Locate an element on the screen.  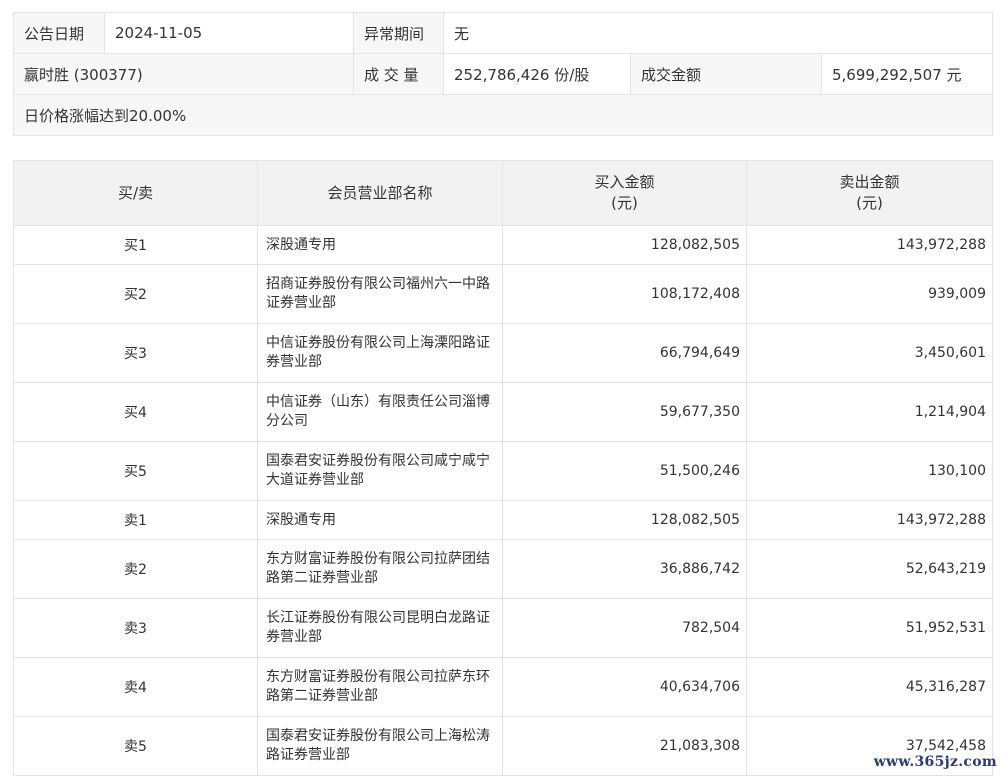
row-buy-amount: 36,886,742 is located at coordinates (624, 569).